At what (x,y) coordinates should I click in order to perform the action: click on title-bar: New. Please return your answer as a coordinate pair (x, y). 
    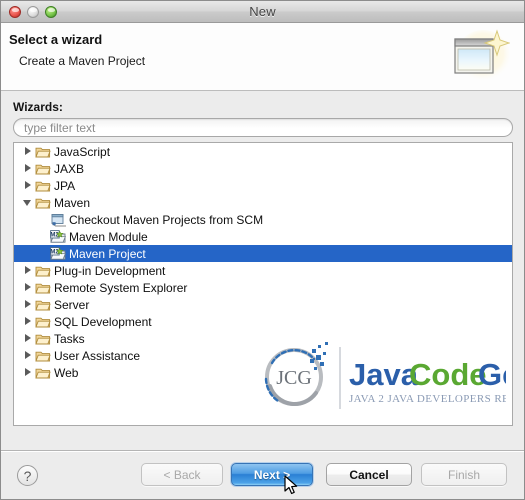
    Looking at the image, I should click on (262, 12).